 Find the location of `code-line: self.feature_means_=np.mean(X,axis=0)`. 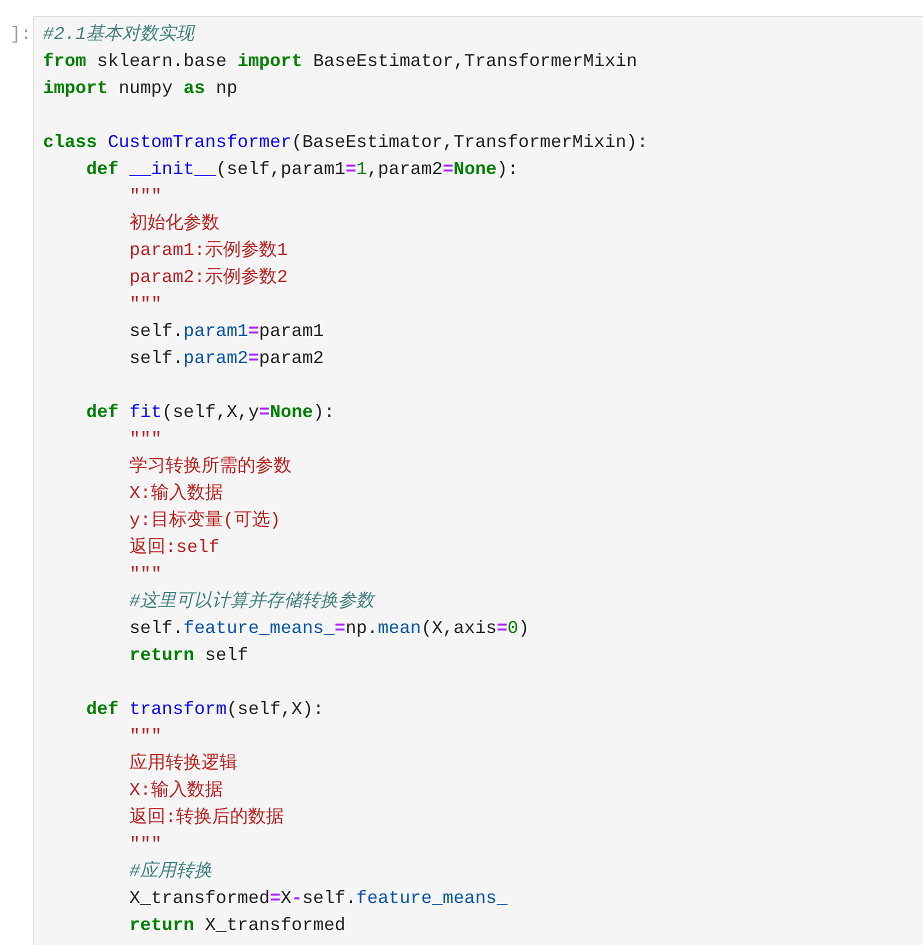

code-line: self.feature_means_=np.mean(X,axis=0) is located at coordinates (329, 629).